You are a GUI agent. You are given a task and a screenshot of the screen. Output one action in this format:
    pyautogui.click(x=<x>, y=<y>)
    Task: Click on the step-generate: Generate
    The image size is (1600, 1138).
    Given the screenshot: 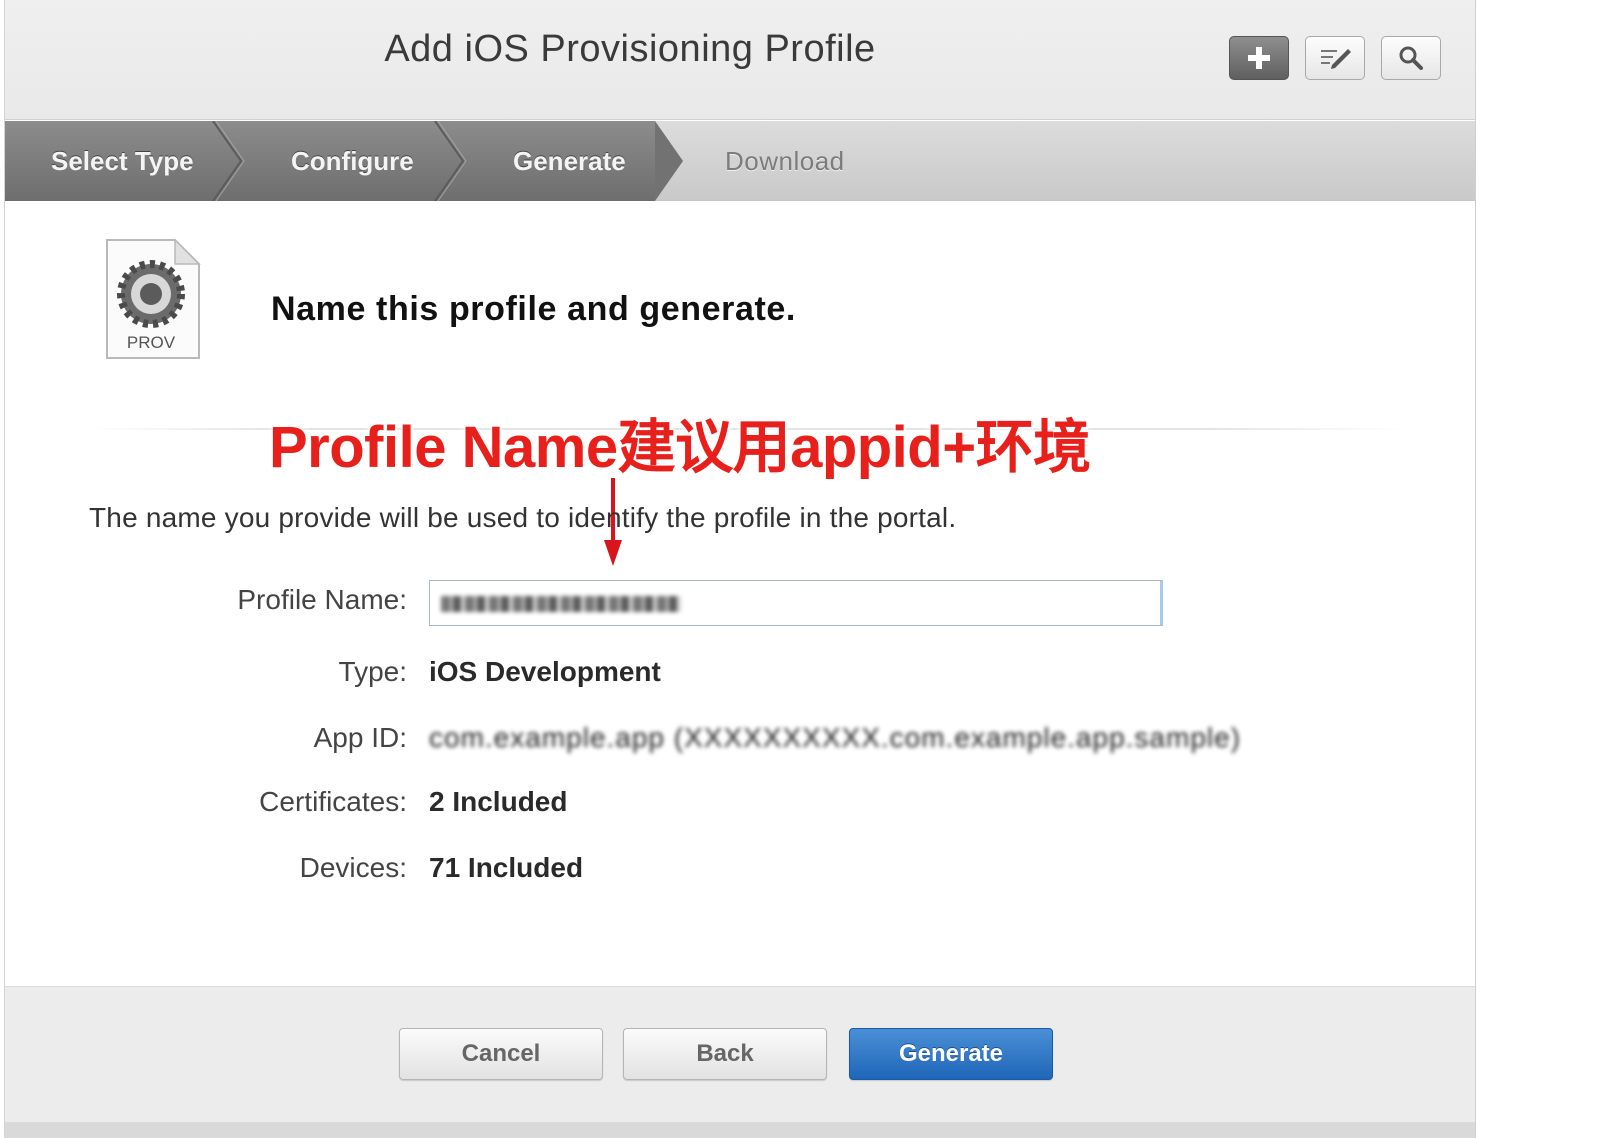 What is the action you would take?
    pyautogui.click(x=569, y=161)
    